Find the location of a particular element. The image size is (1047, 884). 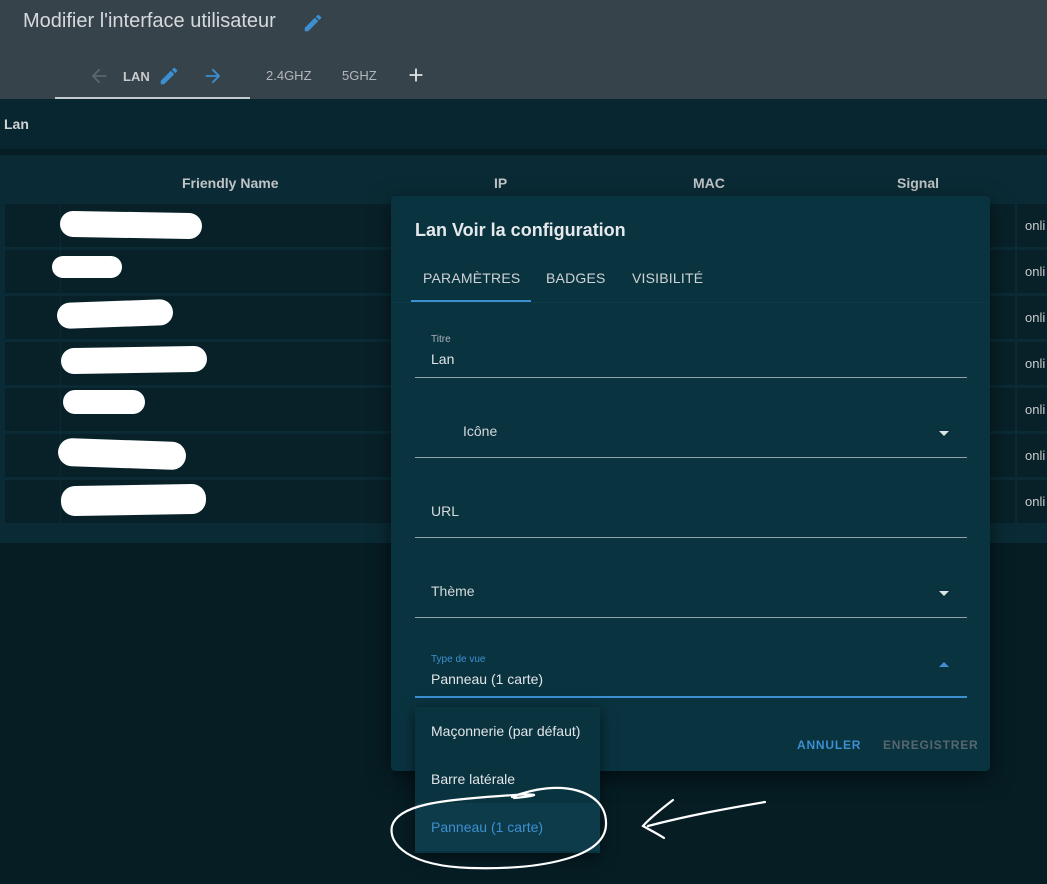

edit-view-pencil-icon is located at coordinates (169, 76).